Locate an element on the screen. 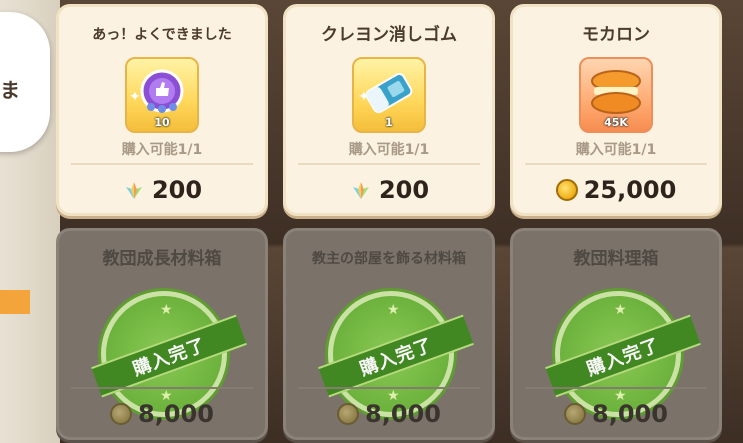 The image size is (743, 443). item-title: 教団料理箱 is located at coordinates (616, 259).